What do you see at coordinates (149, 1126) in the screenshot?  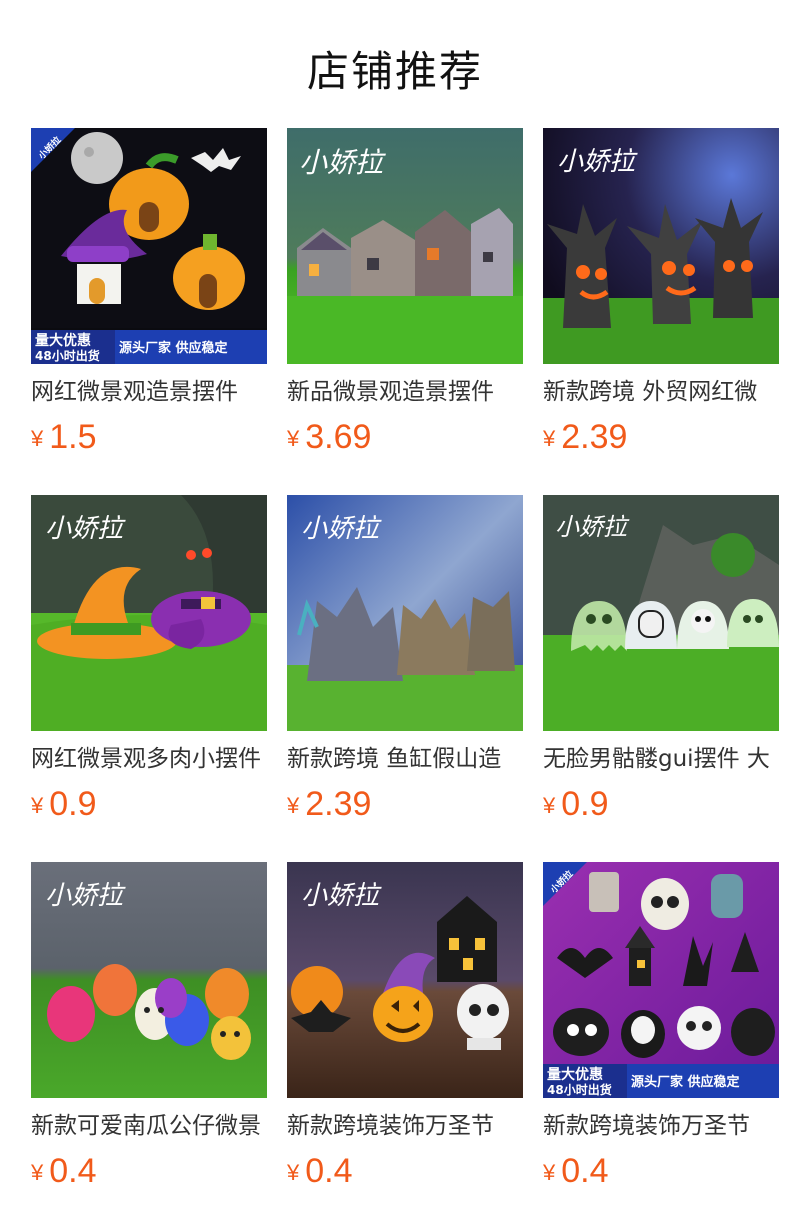 I see `product-name: 新款可爱南瓜公仔微景` at bounding box center [149, 1126].